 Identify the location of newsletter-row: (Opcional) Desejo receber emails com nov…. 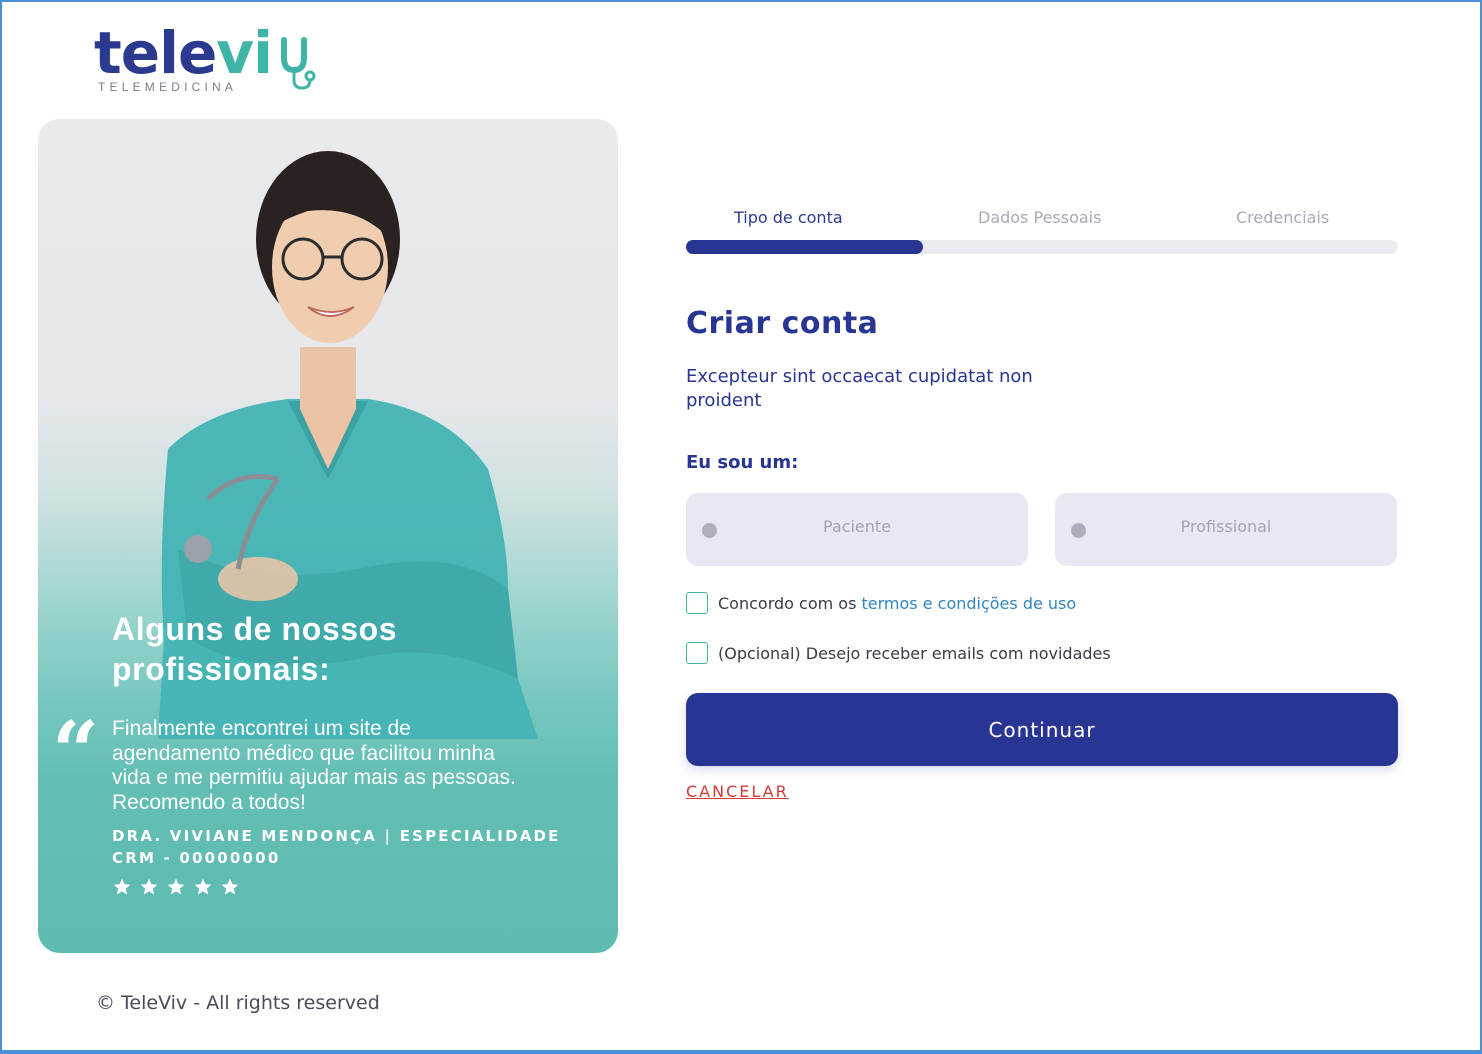
(898, 653).